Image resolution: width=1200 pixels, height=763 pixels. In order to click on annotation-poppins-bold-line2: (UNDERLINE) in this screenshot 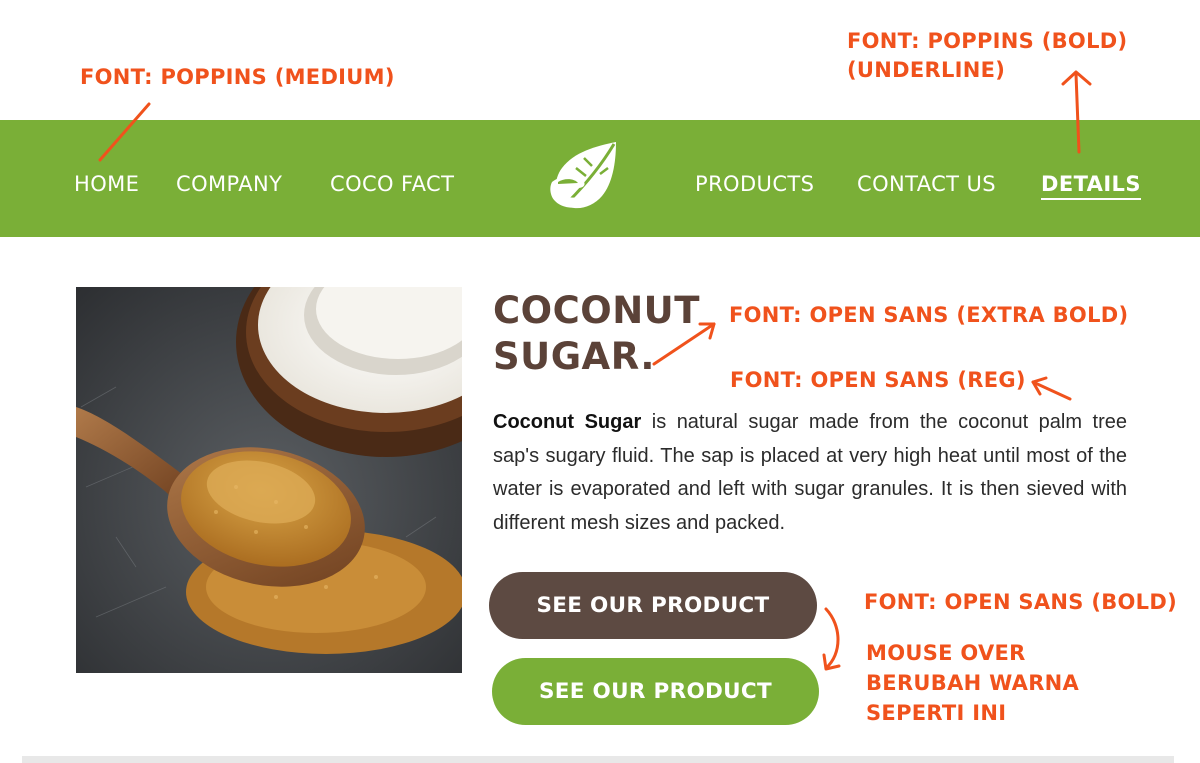, I will do `click(926, 70)`.